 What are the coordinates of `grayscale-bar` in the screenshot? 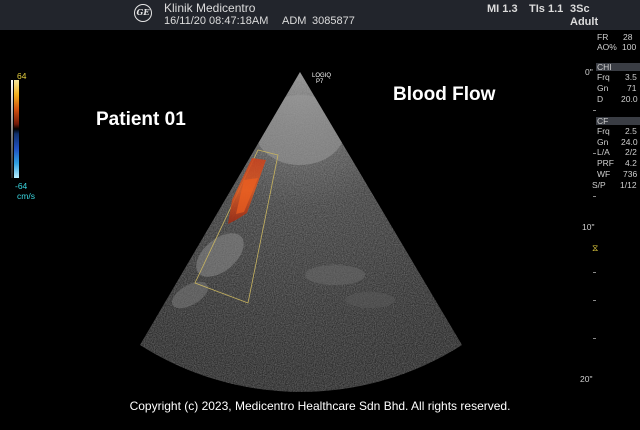 It's located at (12, 129).